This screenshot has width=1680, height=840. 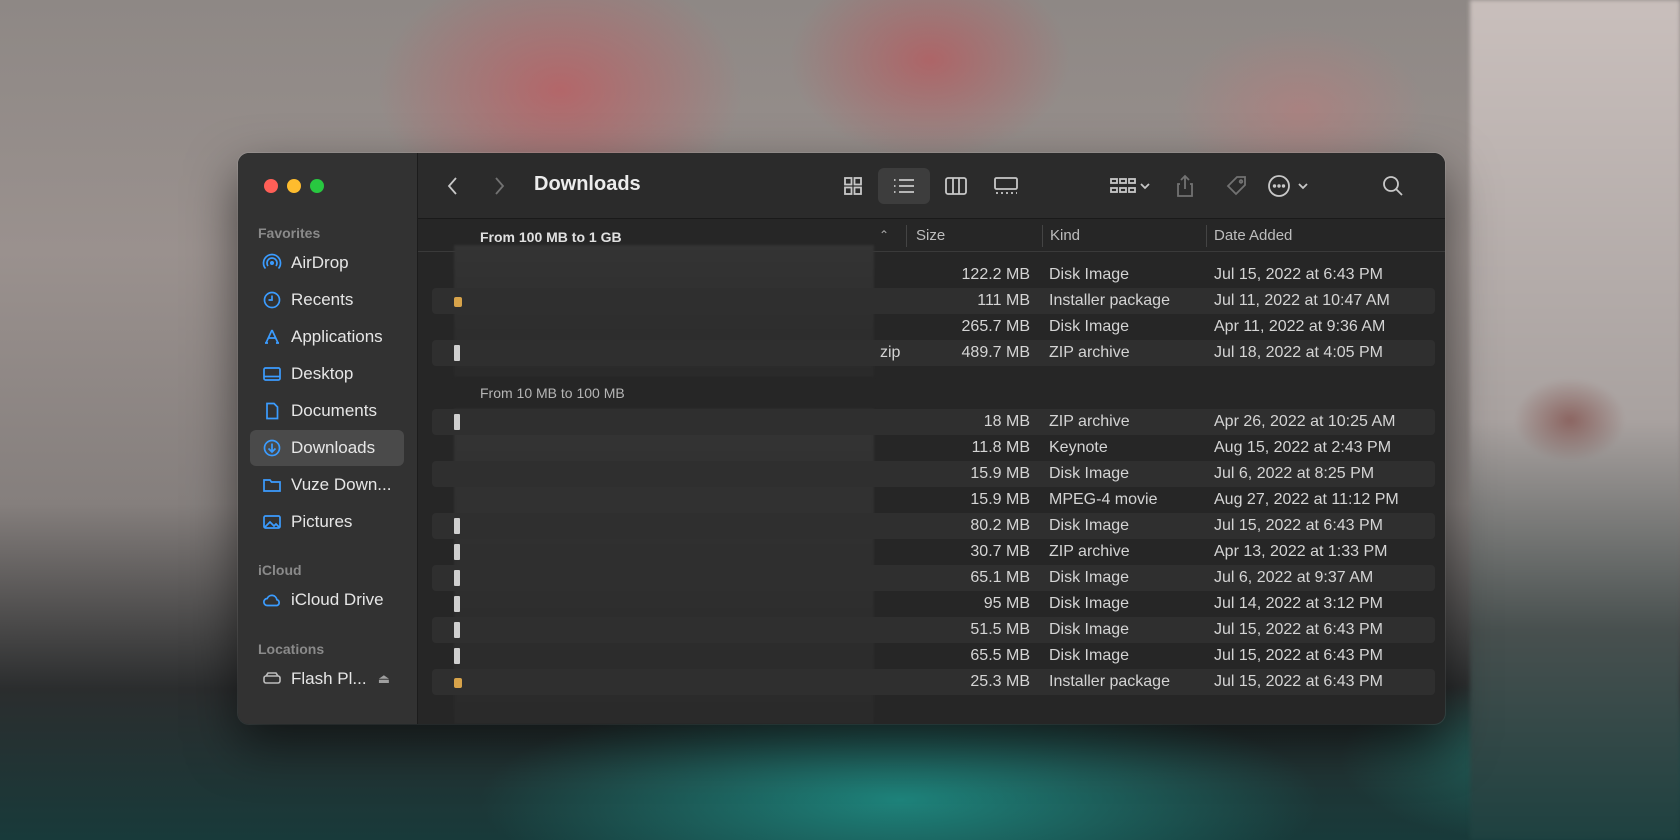 What do you see at coordinates (930, 235) in the screenshot?
I see `size-column-header: Size` at bounding box center [930, 235].